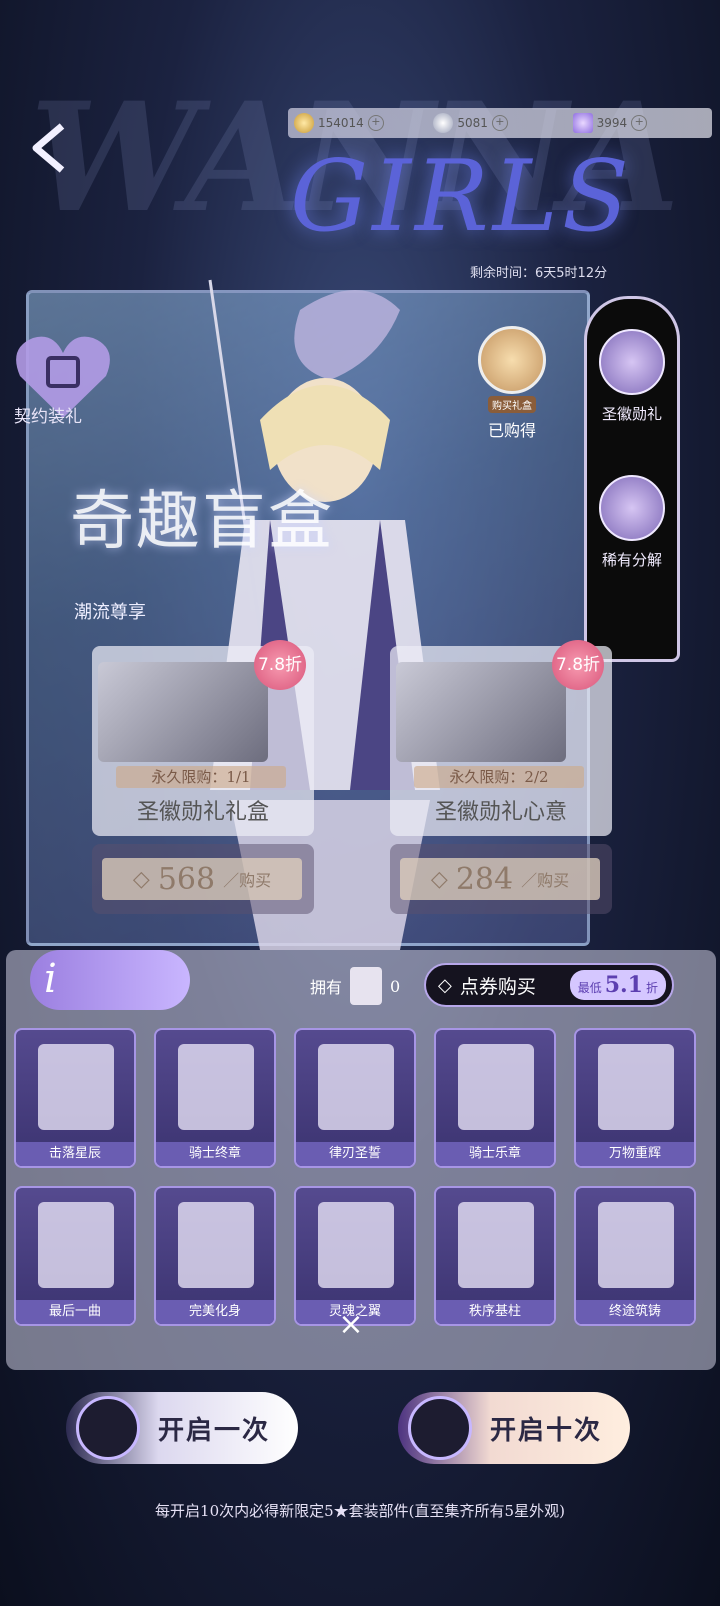  What do you see at coordinates (183, 712) in the screenshot?
I see `gift-box-image` at bounding box center [183, 712].